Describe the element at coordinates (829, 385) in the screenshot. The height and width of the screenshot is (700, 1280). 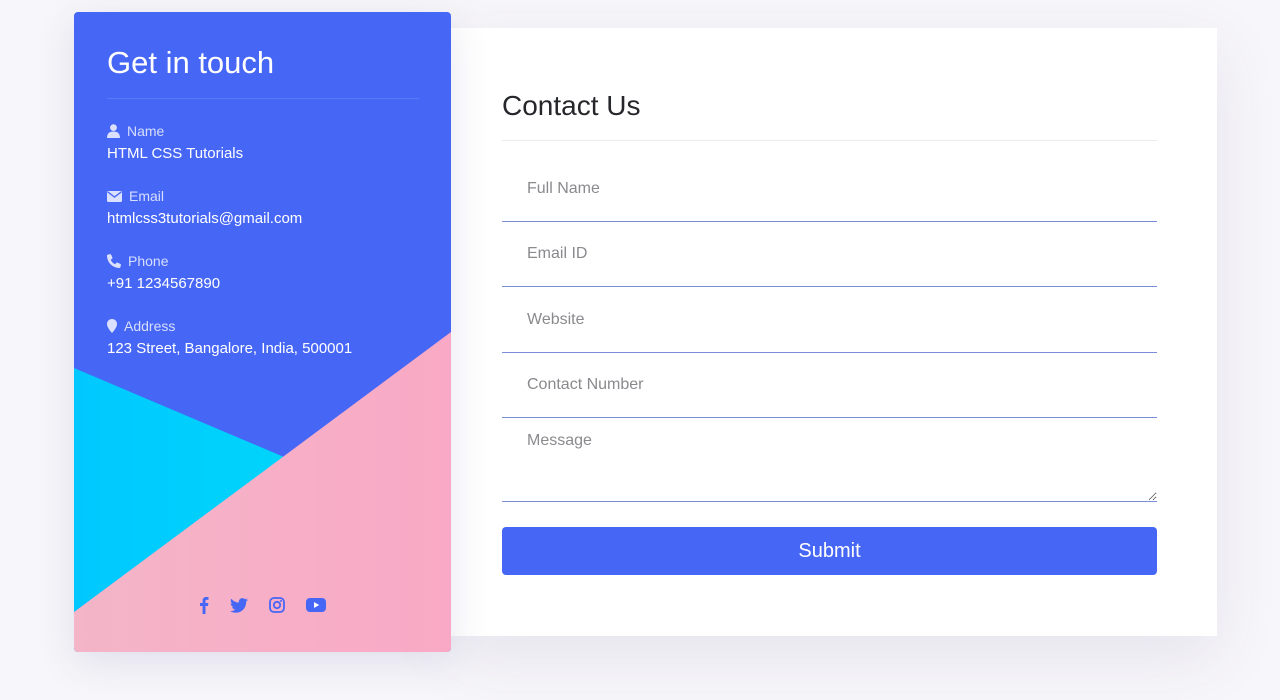
I see `contact-number-input` at that location.